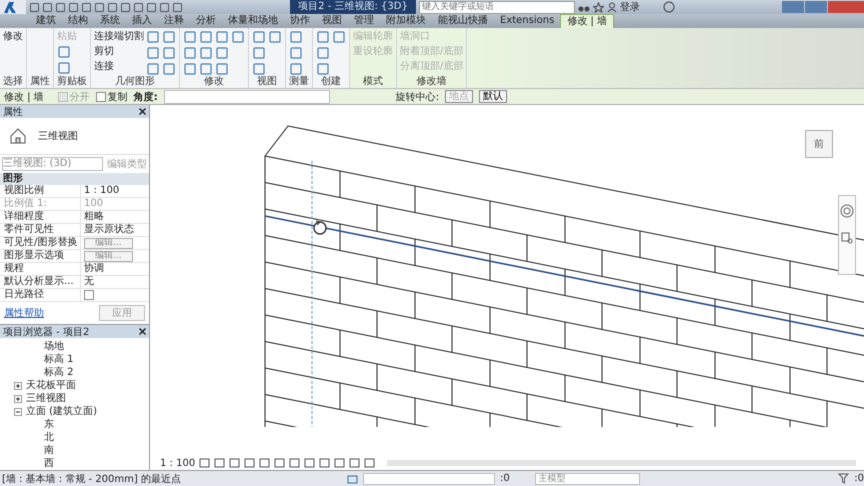 This screenshot has width=864, height=486. I want to click on tree-item: 北, so click(74, 437).